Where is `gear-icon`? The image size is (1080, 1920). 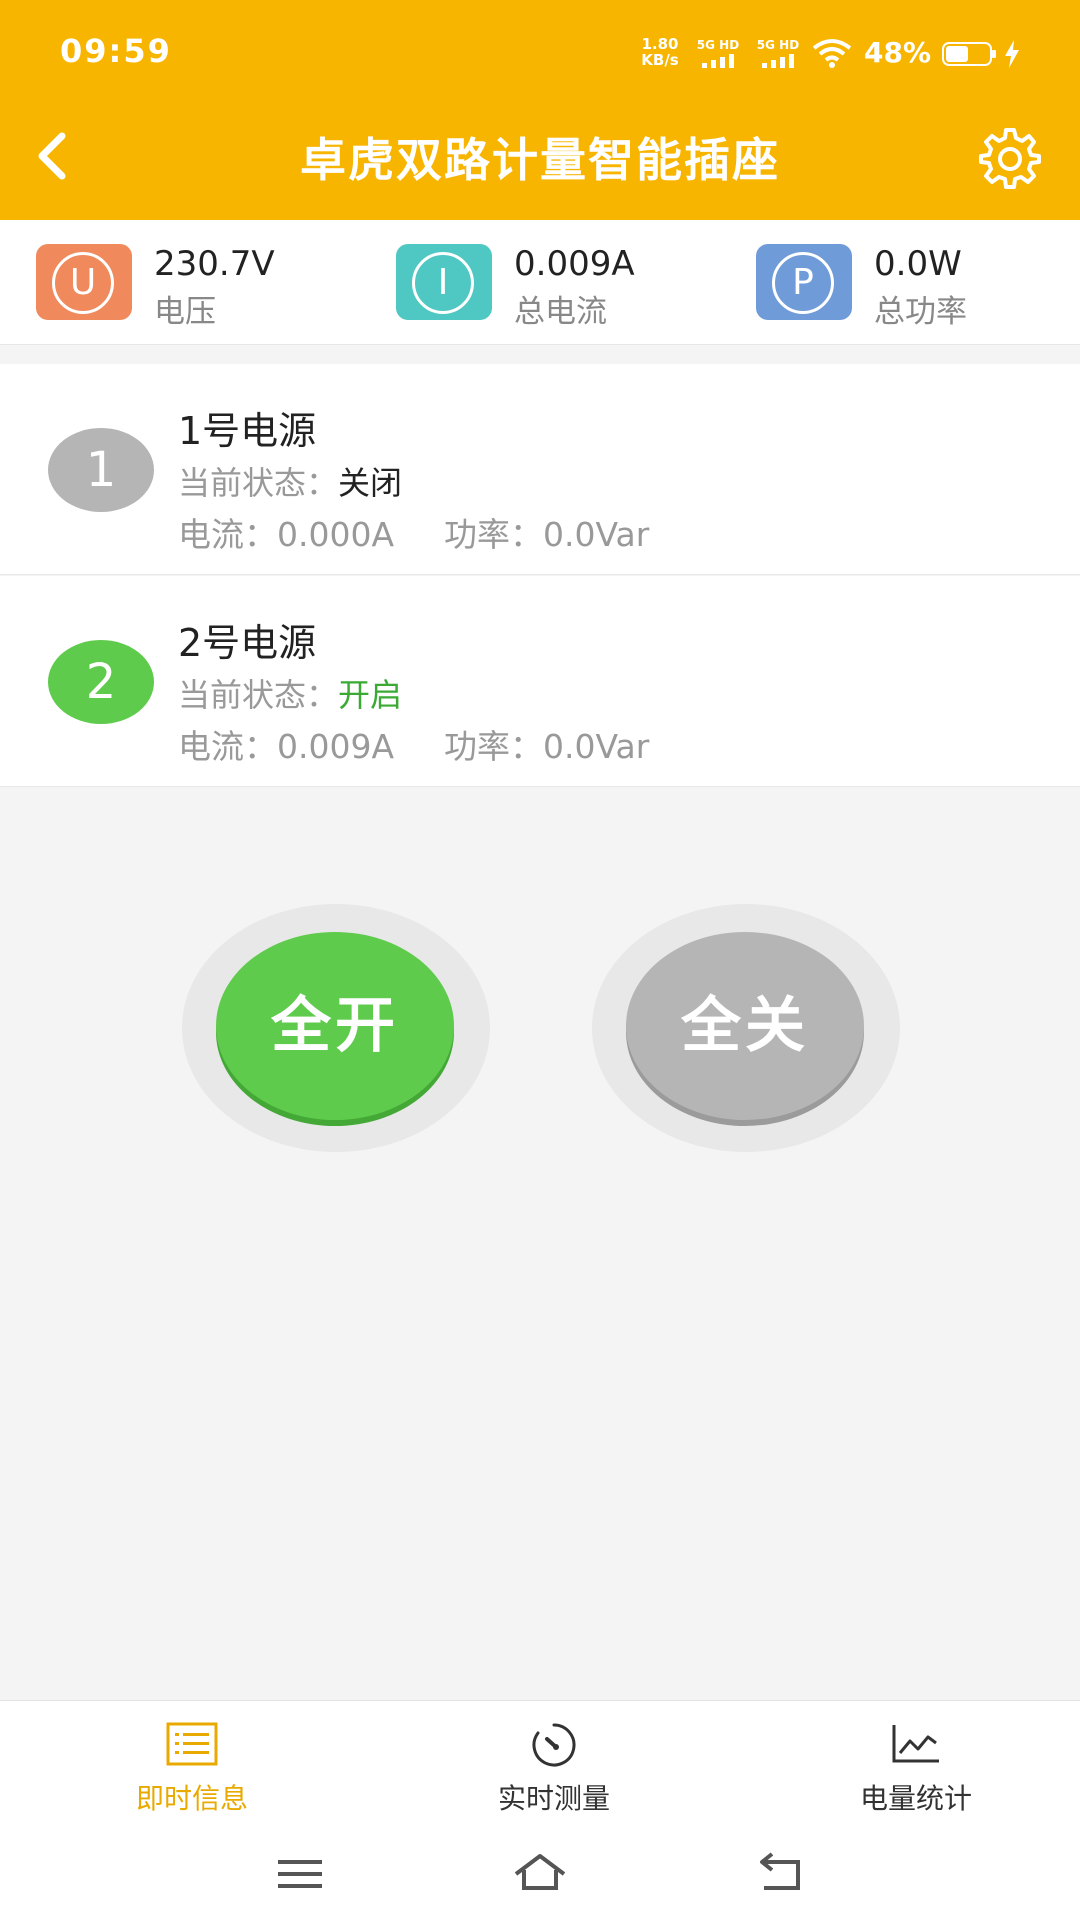
gear-icon is located at coordinates (1010, 158).